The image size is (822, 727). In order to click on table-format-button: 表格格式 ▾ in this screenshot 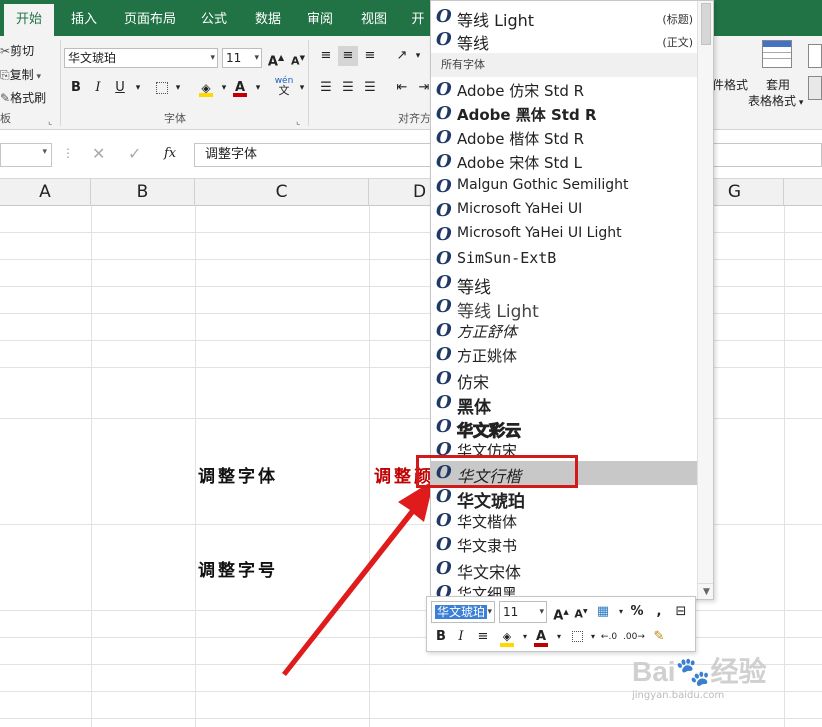, I will do `click(775, 100)`.